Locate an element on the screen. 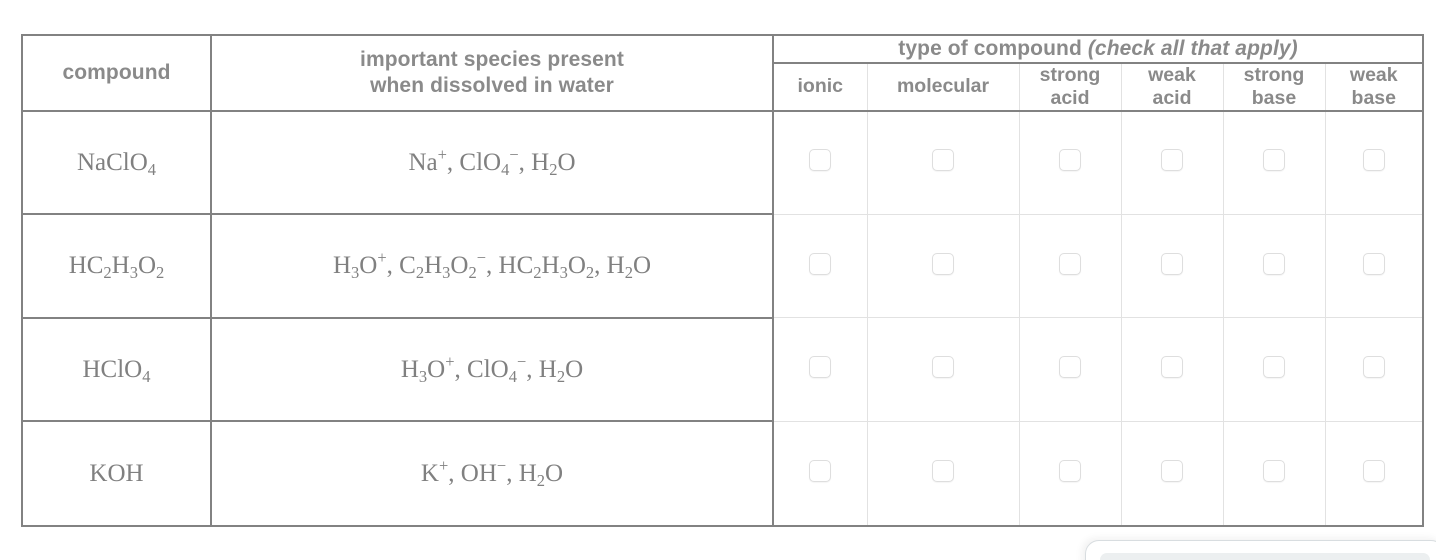  header-col-ionic-line1: ionic is located at coordinates (820, 86).